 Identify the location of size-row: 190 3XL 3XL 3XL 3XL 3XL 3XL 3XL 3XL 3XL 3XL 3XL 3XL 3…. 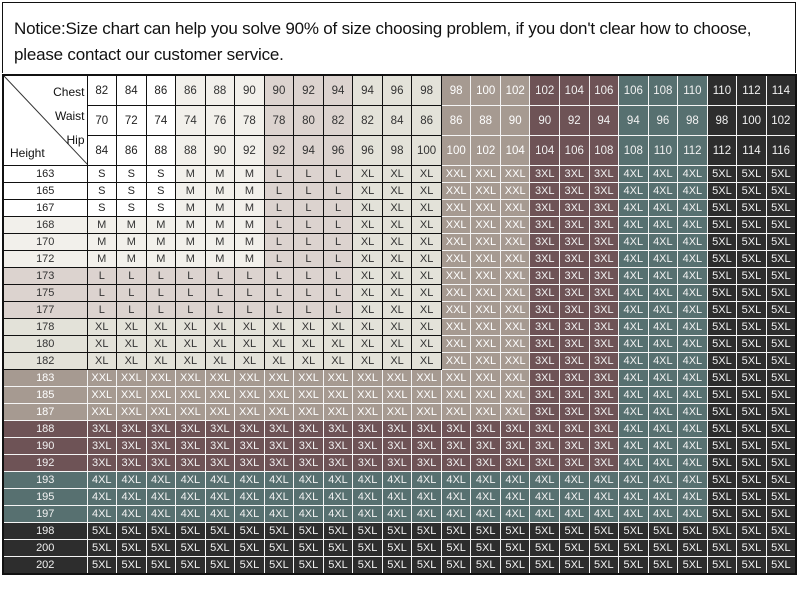
(399, 446).